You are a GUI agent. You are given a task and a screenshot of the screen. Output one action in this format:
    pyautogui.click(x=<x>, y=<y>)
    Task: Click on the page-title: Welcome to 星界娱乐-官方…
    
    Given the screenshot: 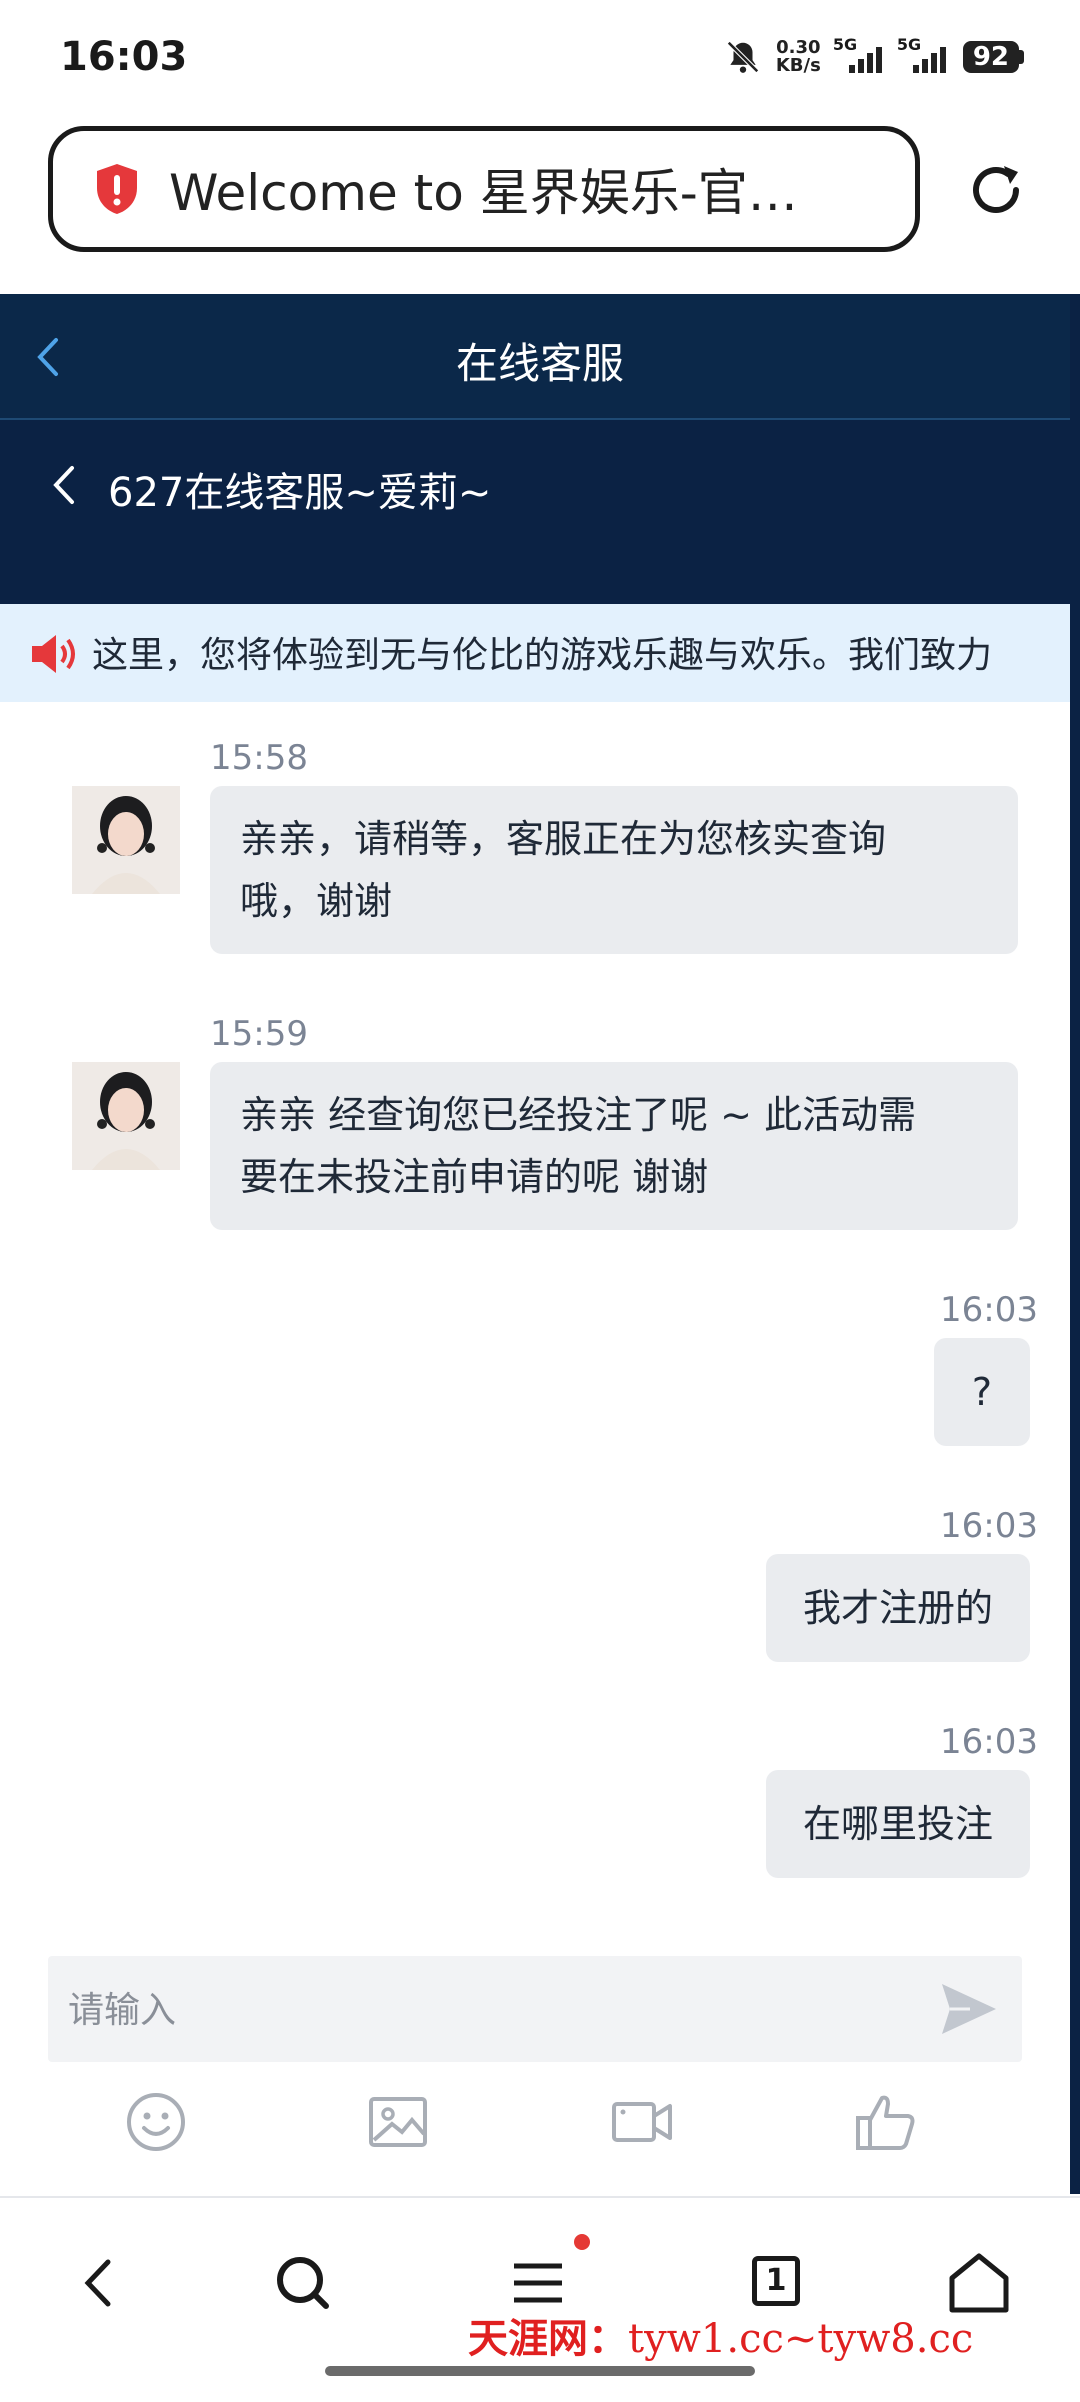 What is the action you would take?
    pyautogui.click(x=499, y=193)
    